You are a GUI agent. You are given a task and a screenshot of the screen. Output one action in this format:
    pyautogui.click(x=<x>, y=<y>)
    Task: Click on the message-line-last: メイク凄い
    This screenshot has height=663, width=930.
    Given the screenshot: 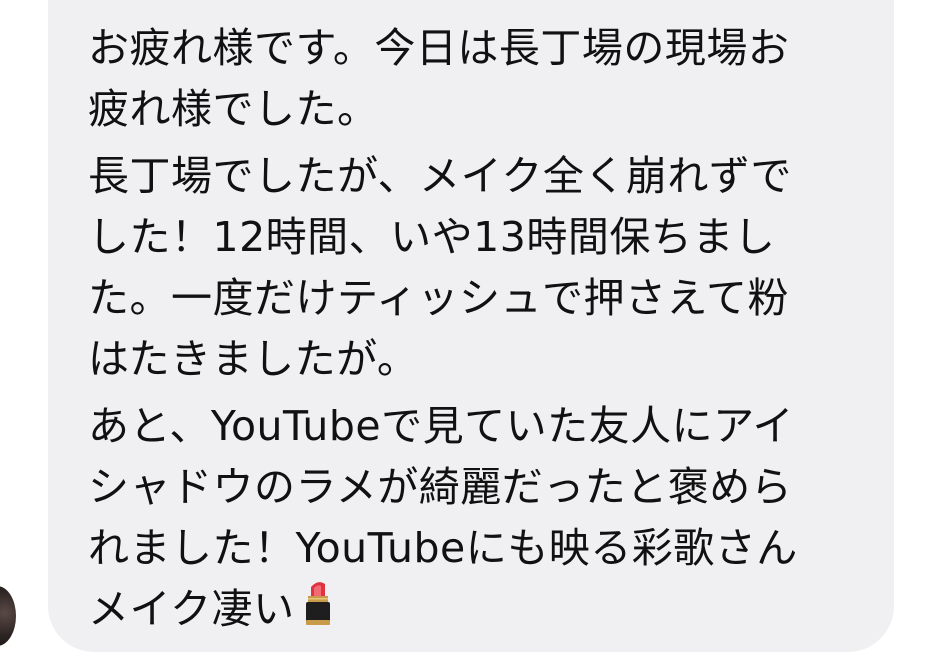 What is the action you would take?
    pyautogui.click(x=474, y=612)
    